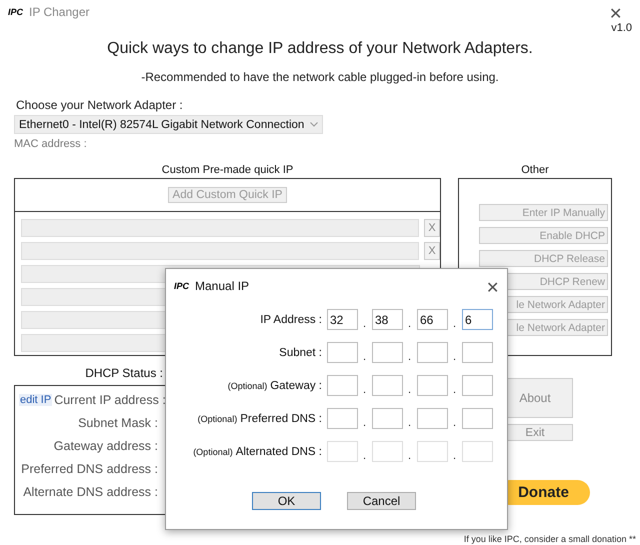 Image resolution: width=640 pixels, height=545 pixels. I want to click on close-icon: ✕, so click(615, 14).